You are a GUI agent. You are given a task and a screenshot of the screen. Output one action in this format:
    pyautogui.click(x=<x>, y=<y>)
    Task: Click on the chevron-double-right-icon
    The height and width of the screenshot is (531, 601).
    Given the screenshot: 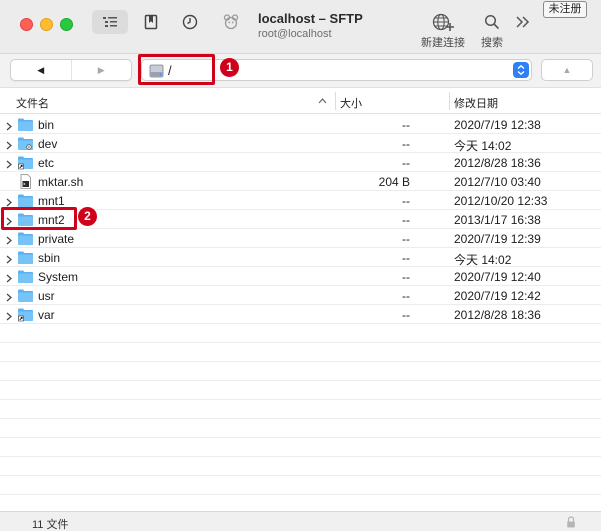 What is the action you would take?
    pyautogui.click(x=523, y=22)
    